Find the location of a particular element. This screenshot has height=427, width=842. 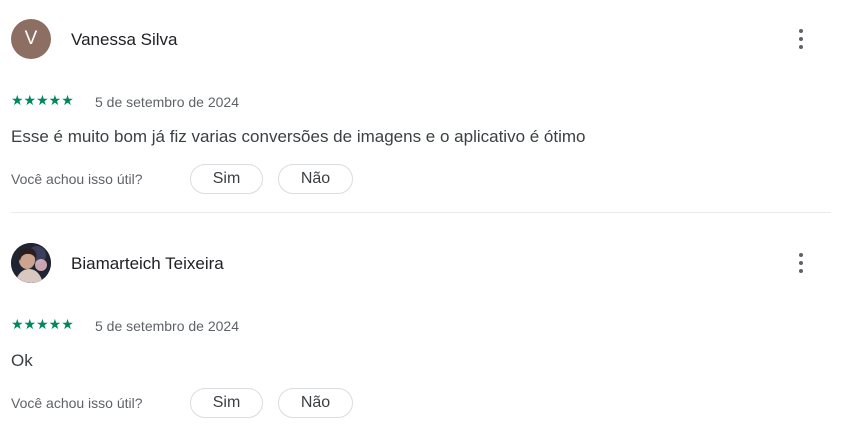

avatar: V is located at coordinates (31, 39).